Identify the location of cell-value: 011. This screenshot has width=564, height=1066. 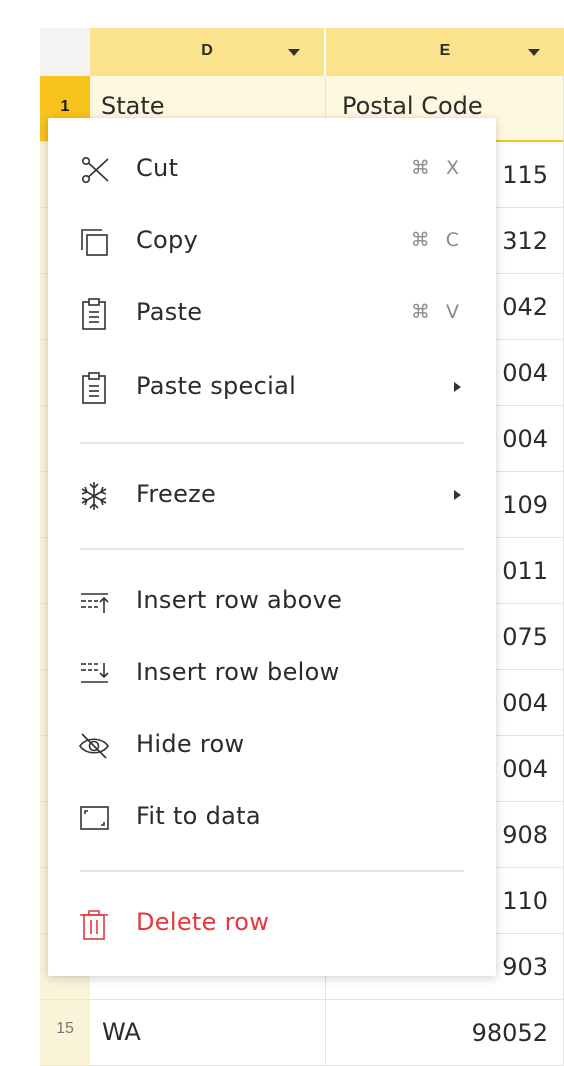
(525, 571).